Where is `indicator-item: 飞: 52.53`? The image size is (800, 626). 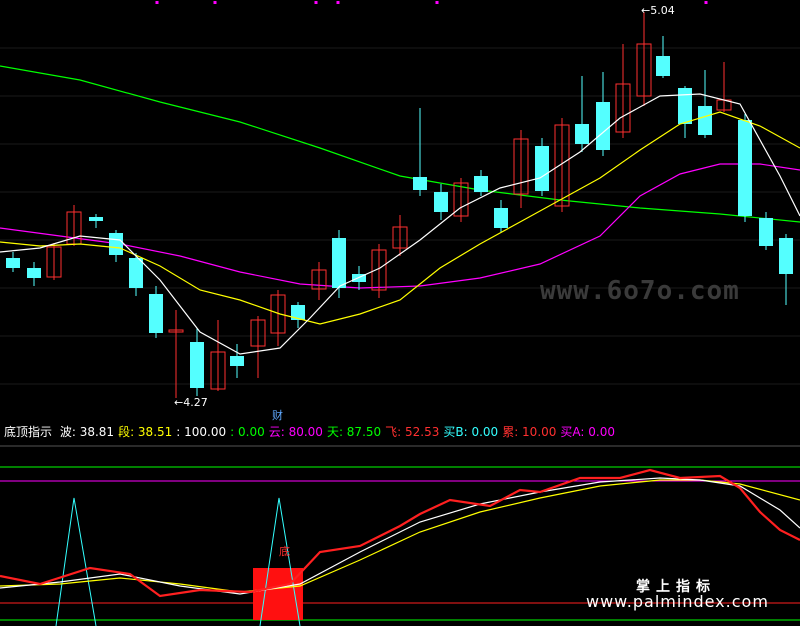
indicator-item: 飞: 52.53 is located at coordinates (412, 432).